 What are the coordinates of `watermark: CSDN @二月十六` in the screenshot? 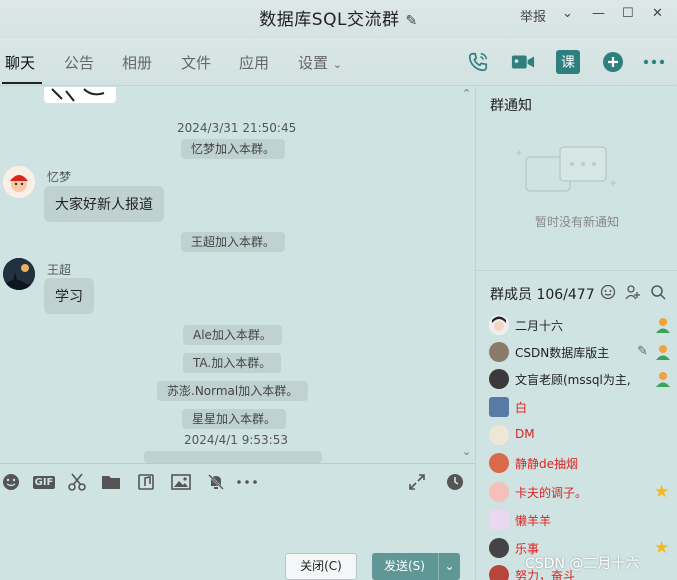 It's located at (582, 564).